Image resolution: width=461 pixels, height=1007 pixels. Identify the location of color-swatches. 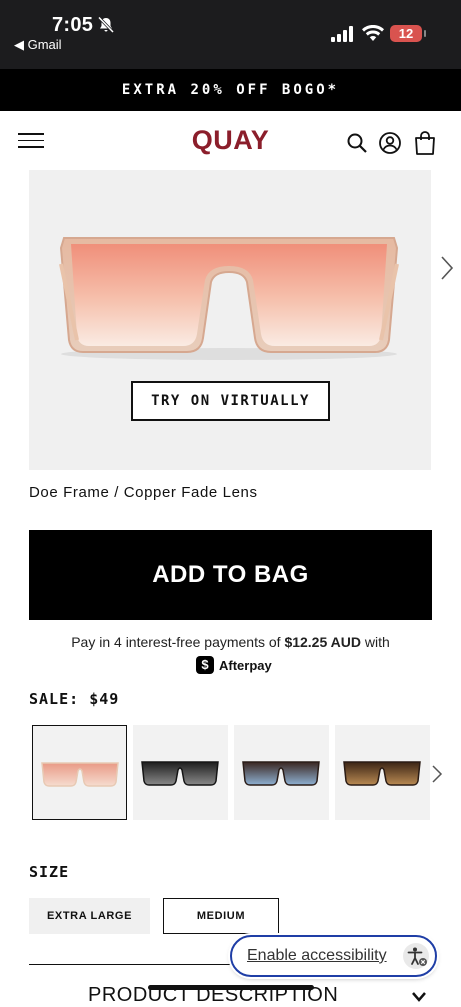
(234, 773).